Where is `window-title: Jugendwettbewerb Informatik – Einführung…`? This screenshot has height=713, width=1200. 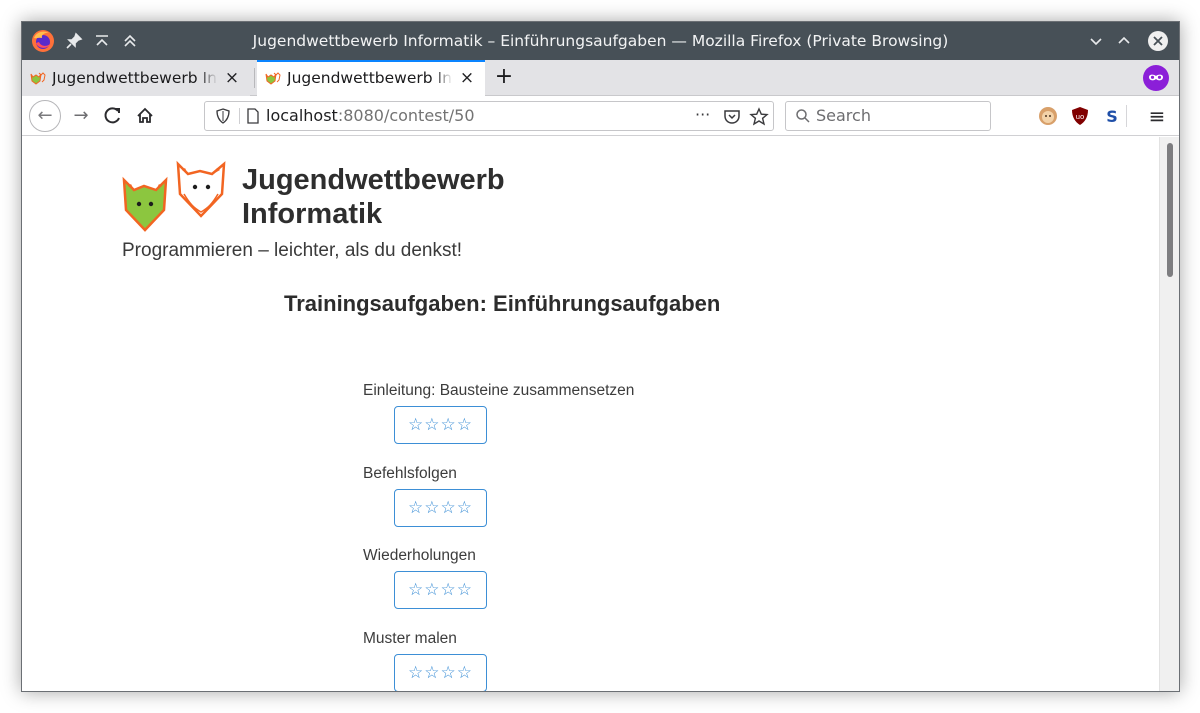 window-title: Jugendwettbewerb Informatik – Einführung… is located at coordinates (600, 41).